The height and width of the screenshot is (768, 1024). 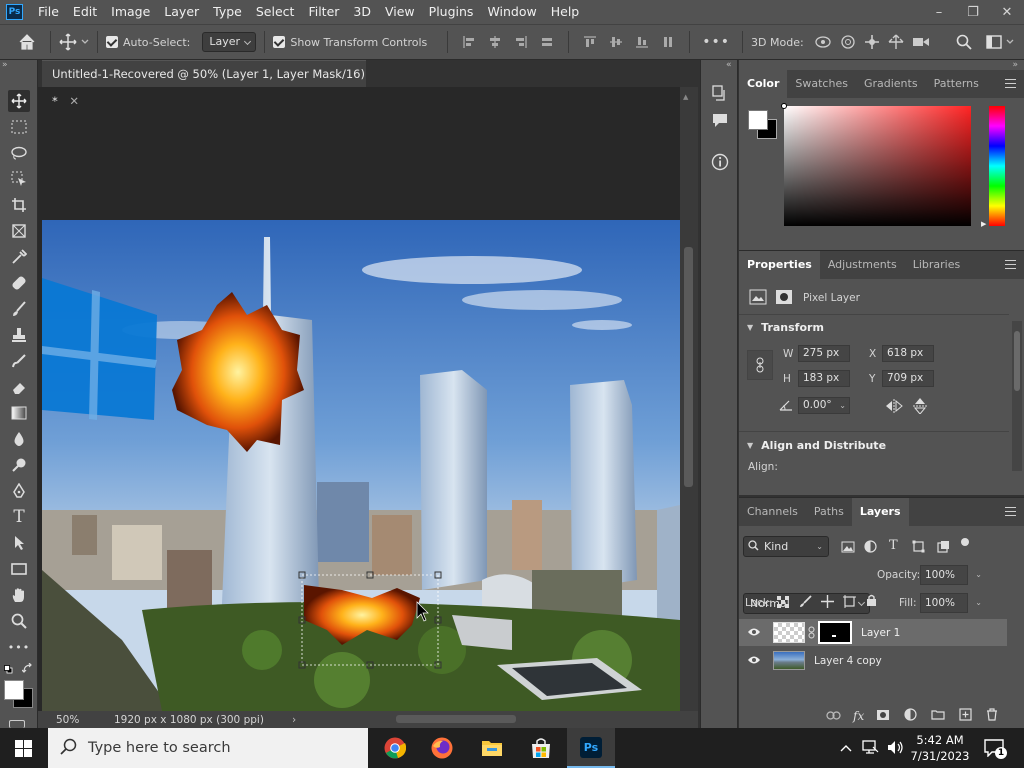 What do you see at coordinates (442, 749) in the screenshot?
I see `firefox-icon` at bounding box center [442, 749].